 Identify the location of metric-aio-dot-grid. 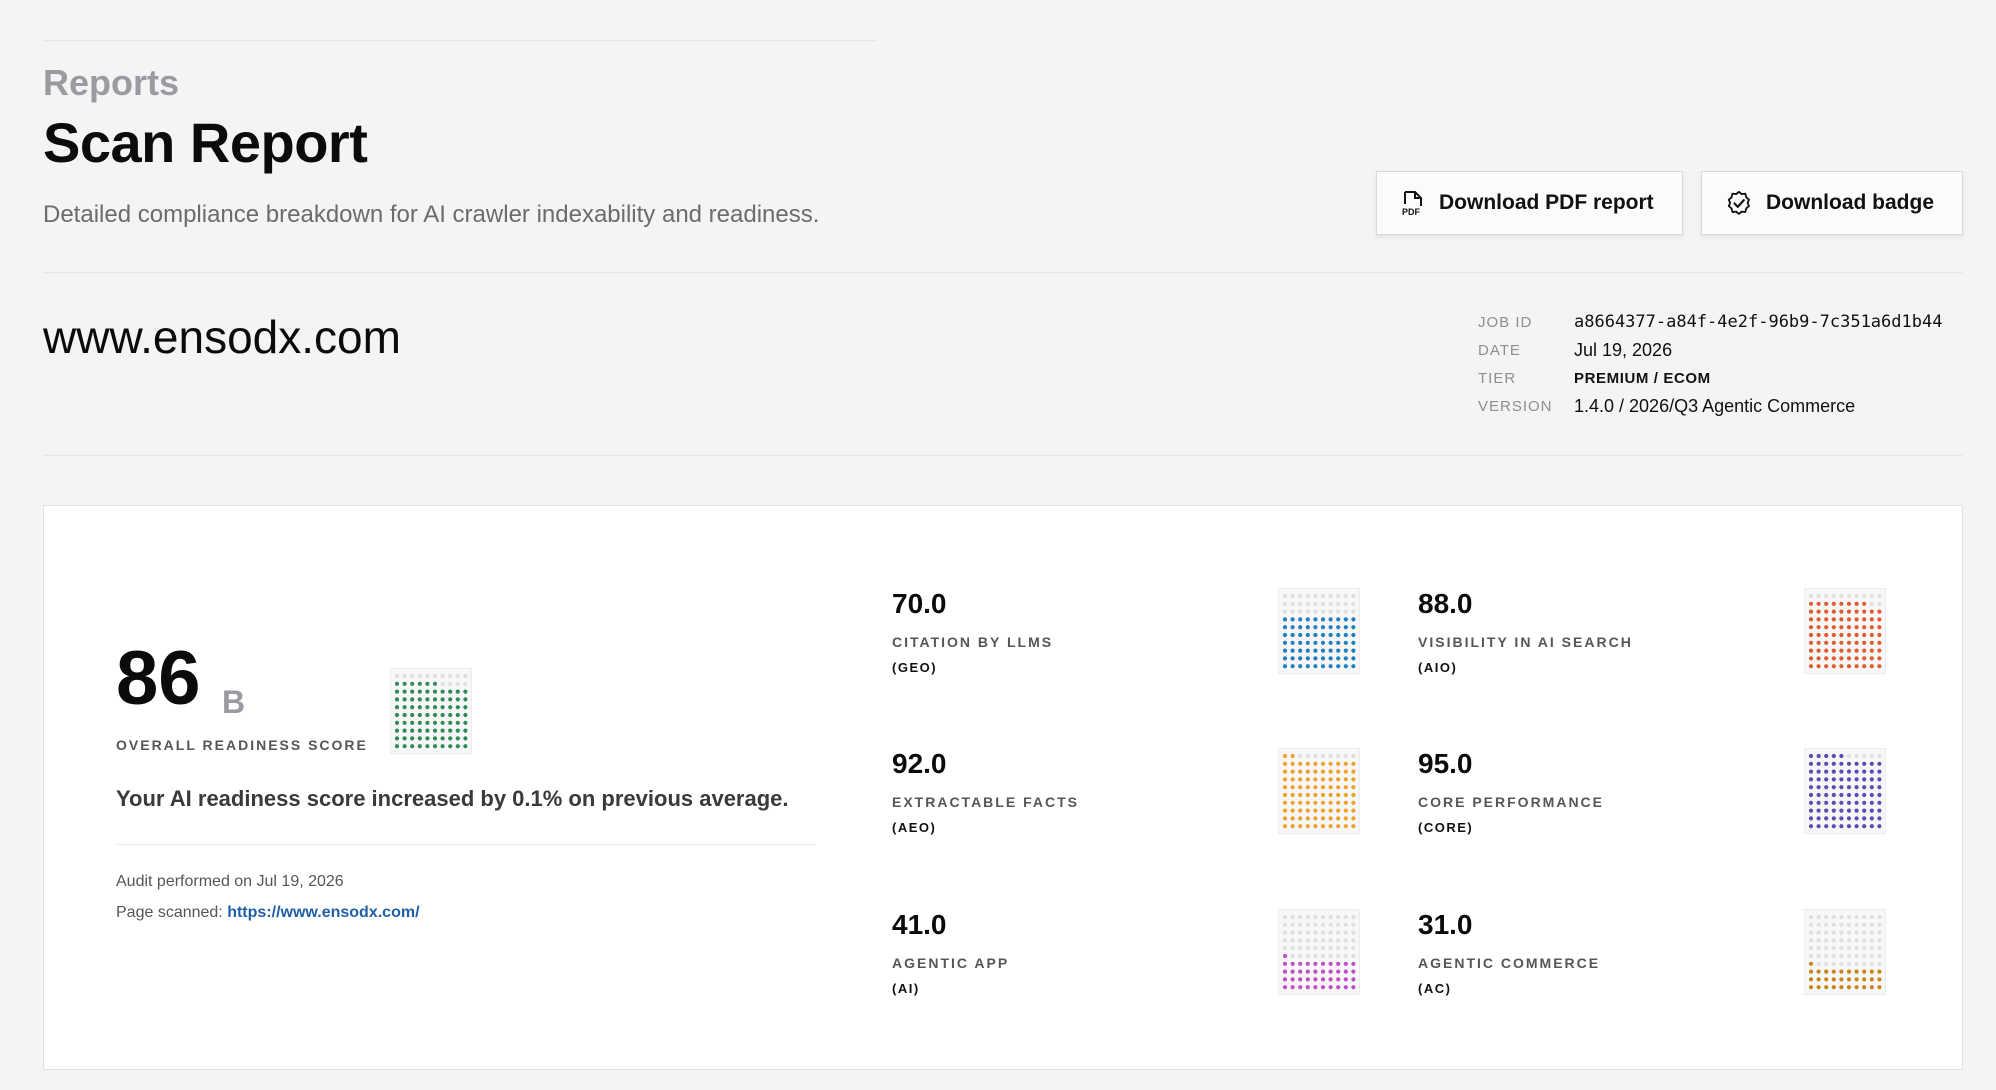
(1845, 631).